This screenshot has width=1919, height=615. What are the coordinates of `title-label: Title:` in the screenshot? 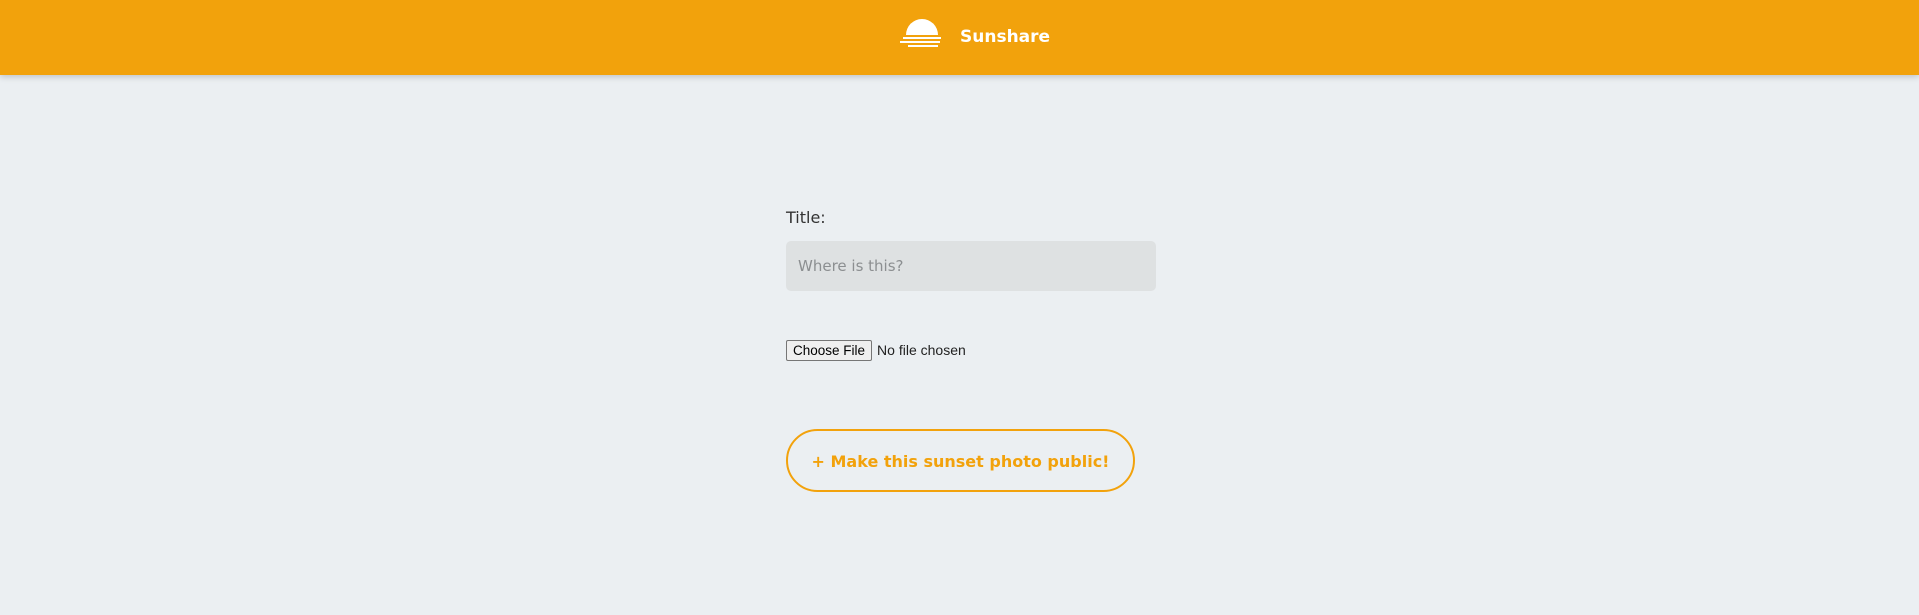 It's located at (806, 217).